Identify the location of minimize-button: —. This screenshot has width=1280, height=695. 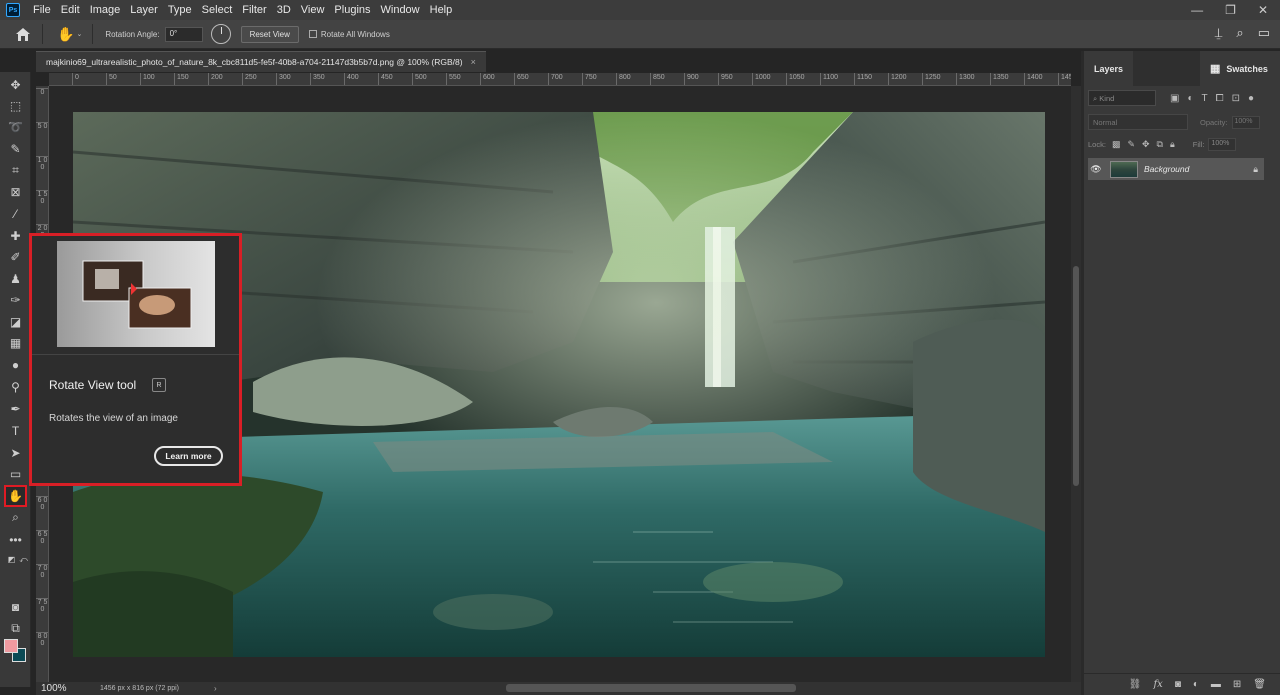
(1197, 10).